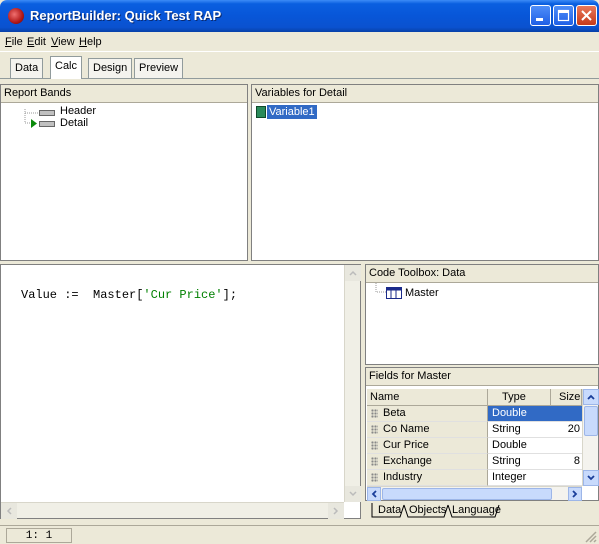 The image size is (599, 544). I want to click on close-icon, so click(586, 15).